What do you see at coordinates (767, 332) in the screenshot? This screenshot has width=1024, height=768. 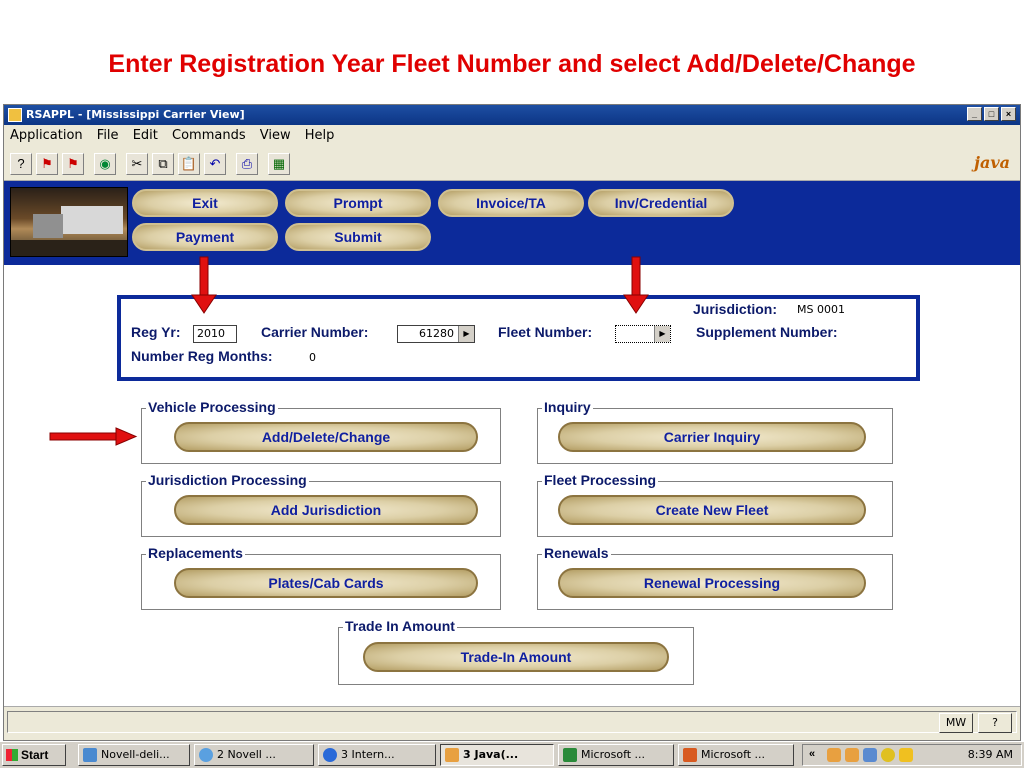 I see `supplement-number-label: Supplement Number:` at bounding box center [767, 332].